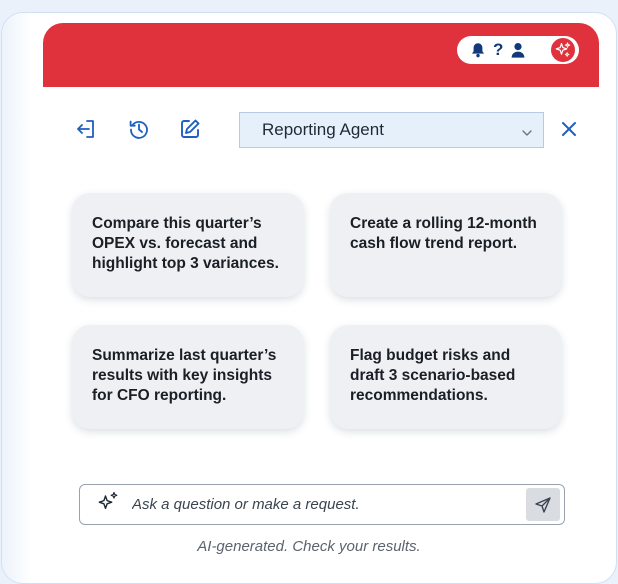 This screenshot has height=584, width=618. I want to click on history-icon, so click(139, 129).